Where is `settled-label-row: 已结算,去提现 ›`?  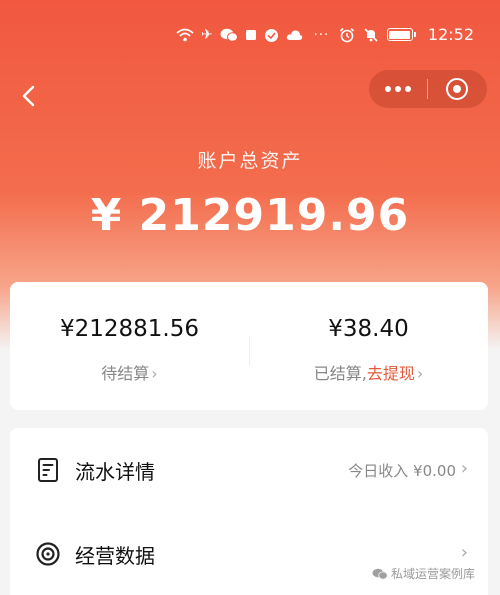 settled-label-row: 已结算,去提现 › is located at coordinates (368, 372).